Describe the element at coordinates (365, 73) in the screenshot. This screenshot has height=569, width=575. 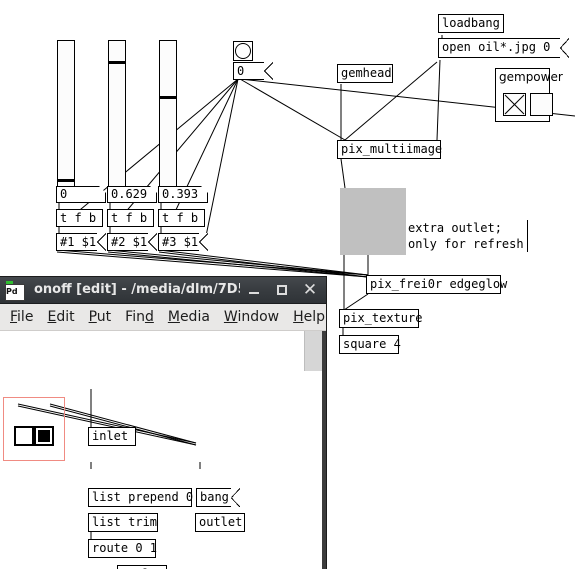
I see `gemhead-object: gemhead` at that location.